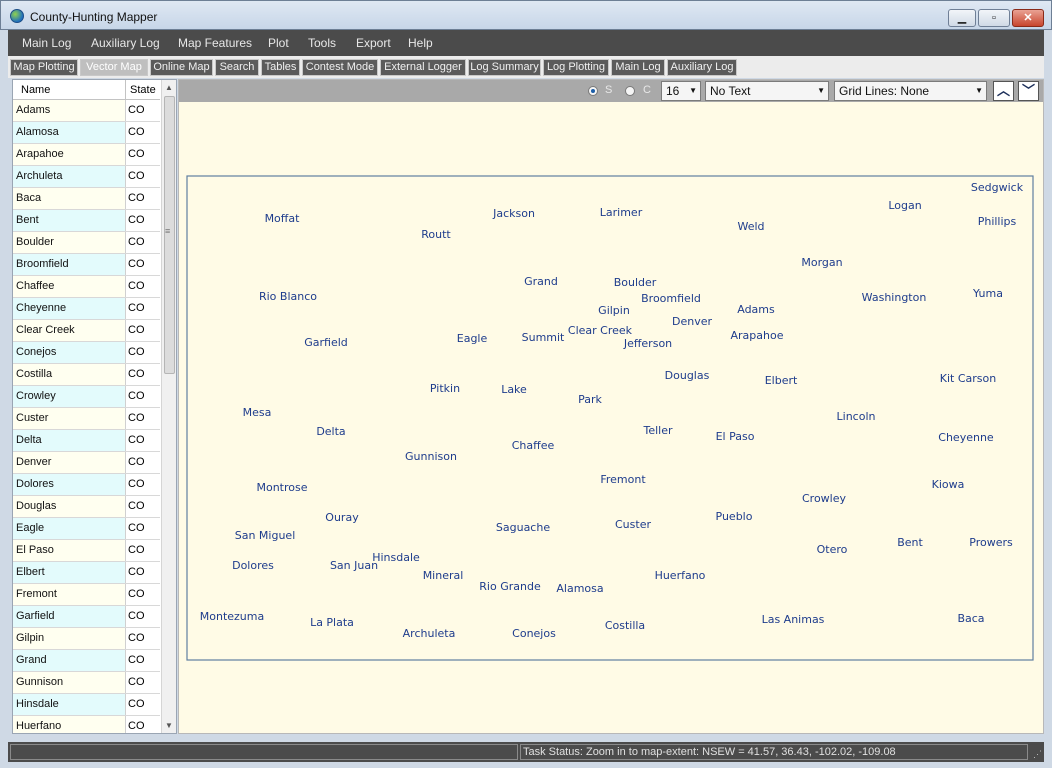 The height and width of the screenshot is (768, 1052). I want to click on county-label: Logan, so click(904, 205).